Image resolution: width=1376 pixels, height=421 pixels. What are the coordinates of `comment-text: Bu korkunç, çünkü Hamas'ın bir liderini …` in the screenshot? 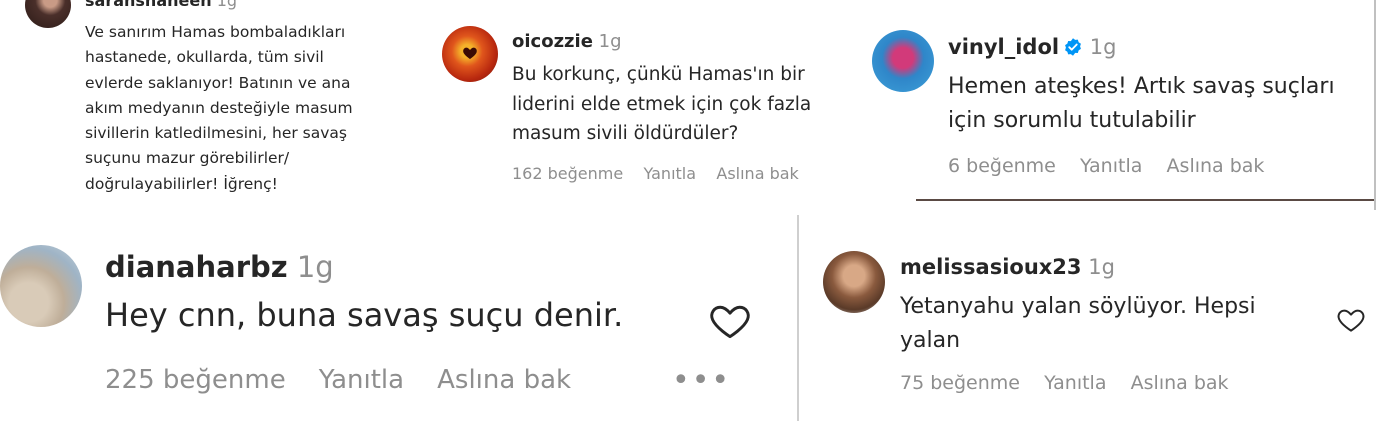 It's located at (661, 104).